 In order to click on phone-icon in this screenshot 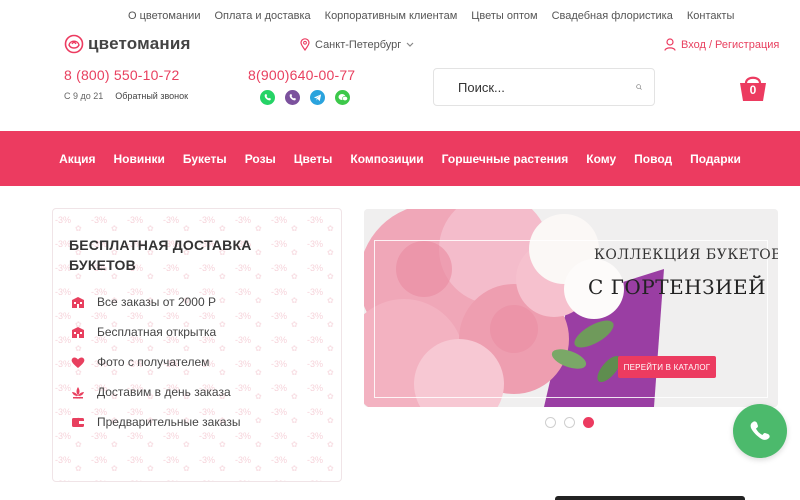, I will do `click(760, 430)`.